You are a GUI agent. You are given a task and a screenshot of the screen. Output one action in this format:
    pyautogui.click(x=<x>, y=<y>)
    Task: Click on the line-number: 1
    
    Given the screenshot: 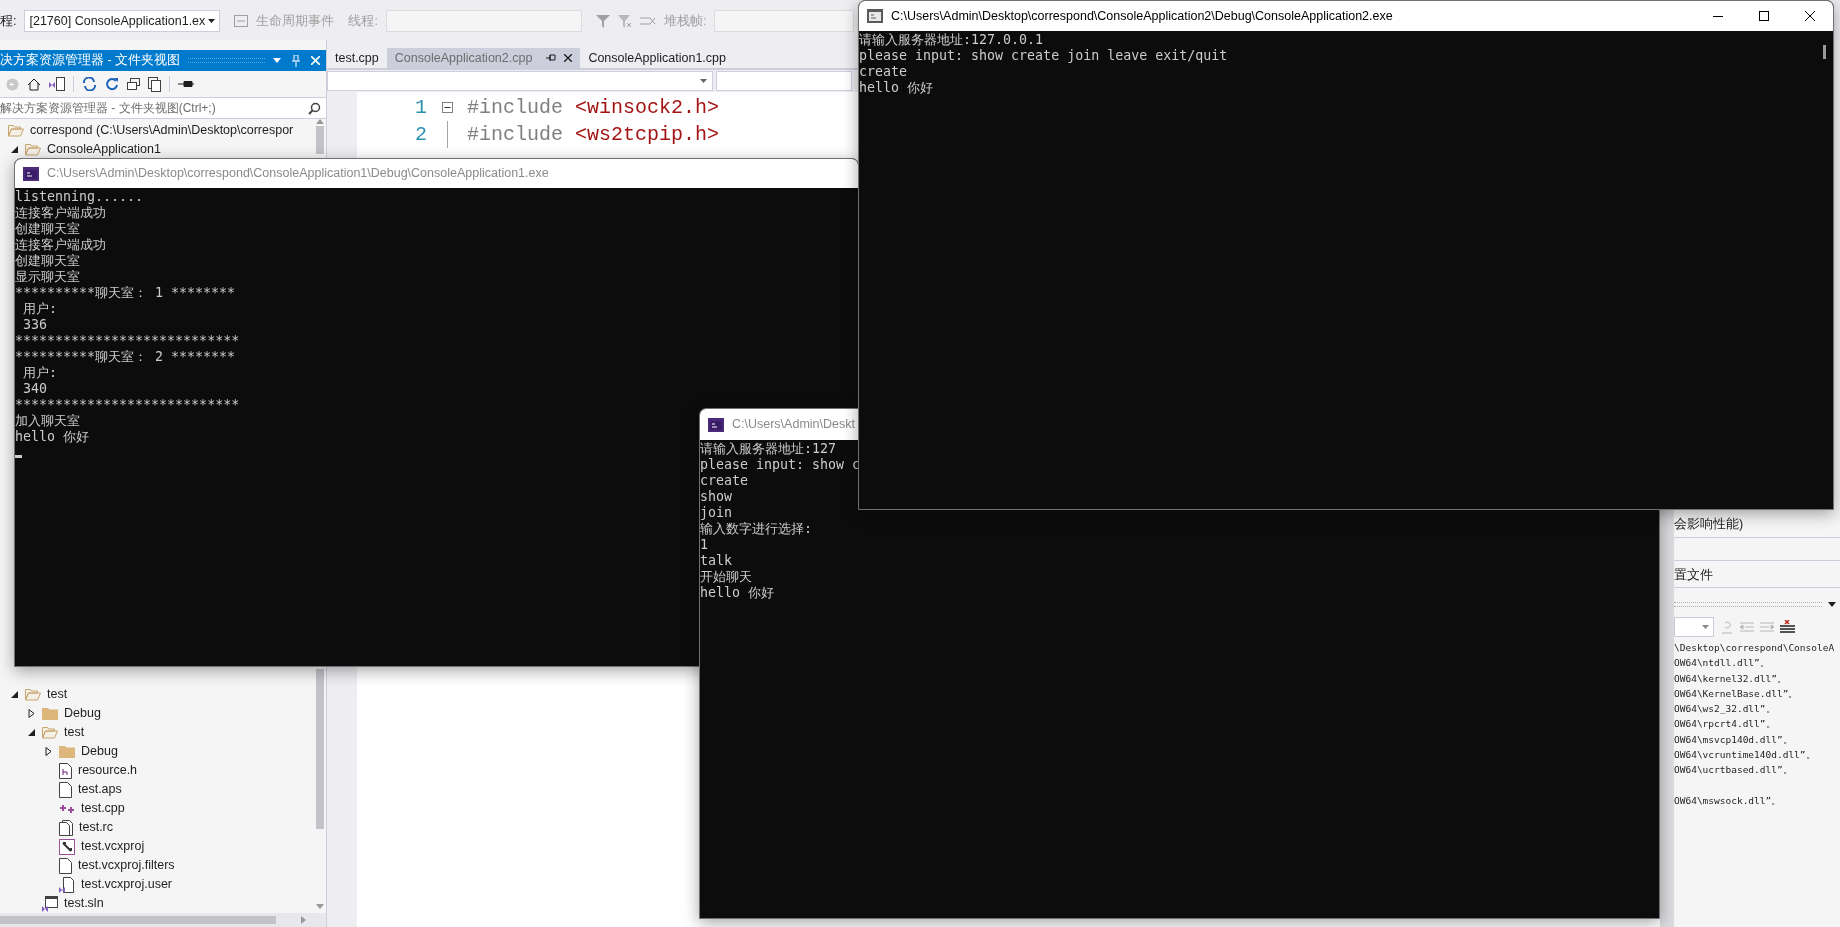 What is the action you would take?
    pyautogui.click(x=420, y=108)
    